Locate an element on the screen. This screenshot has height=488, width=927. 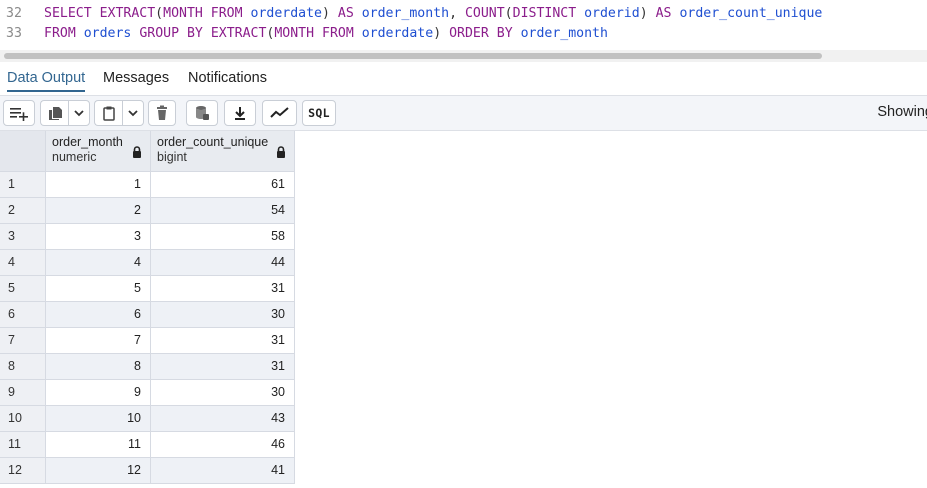
row-number: 10 is located at coordinates (23, 419).